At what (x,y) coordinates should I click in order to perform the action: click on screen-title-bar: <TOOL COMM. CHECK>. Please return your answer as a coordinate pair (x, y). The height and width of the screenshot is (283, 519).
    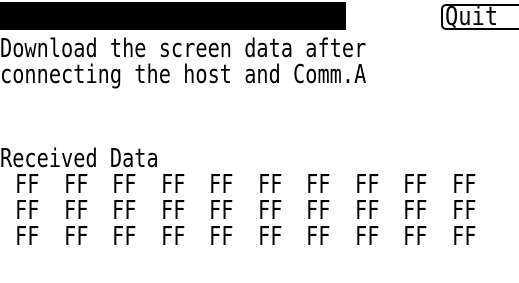
    Looking at the image, I should click on (173, 29).